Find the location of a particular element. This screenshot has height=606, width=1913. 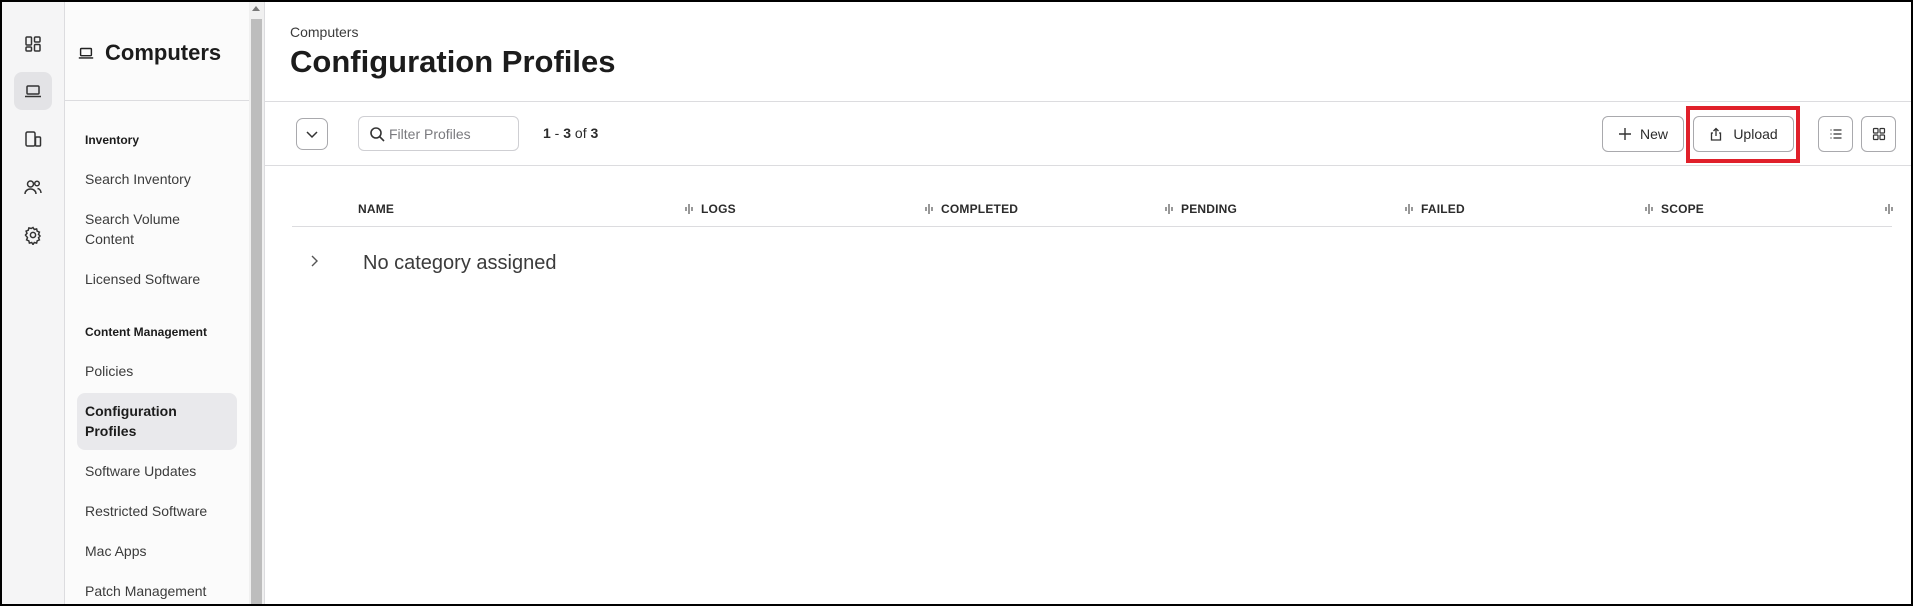

column-header-scope: SCOPE is located at coordinates (1682, 209).